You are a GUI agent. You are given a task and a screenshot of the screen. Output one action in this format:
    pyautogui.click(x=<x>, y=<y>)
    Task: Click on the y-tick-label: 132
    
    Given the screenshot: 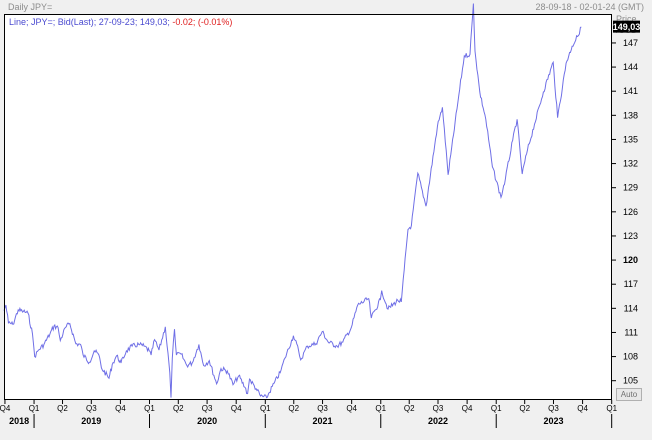 What is the action you would take?
    pyautogui.click(x=630, y=164)
    